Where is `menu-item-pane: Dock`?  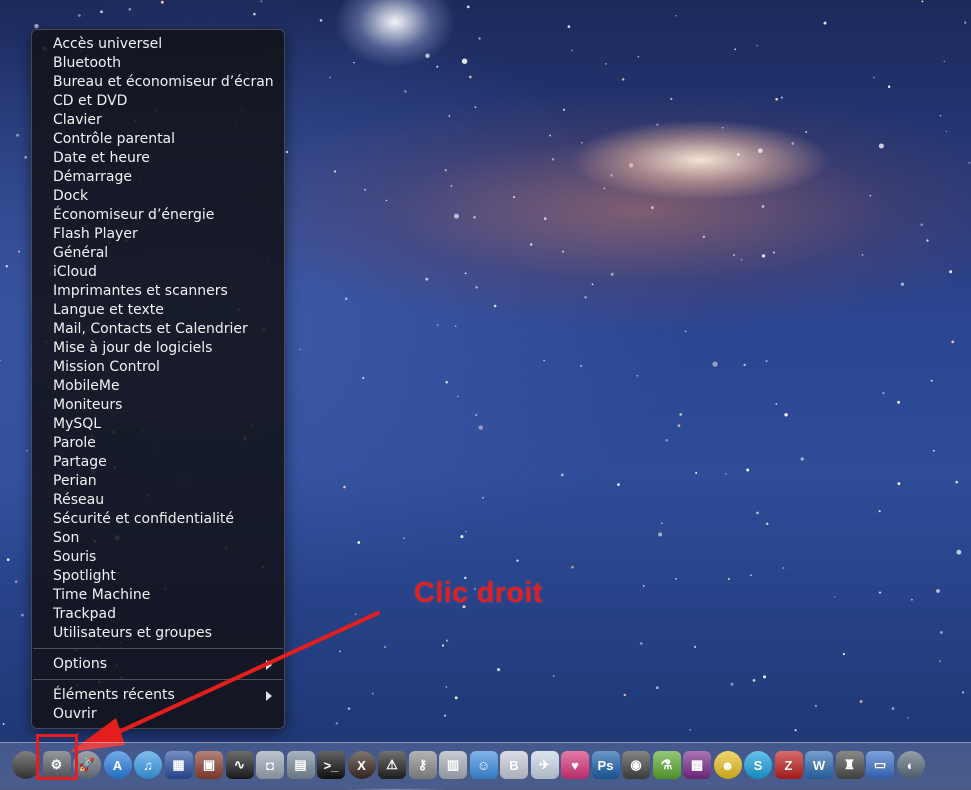
menu-item-pane: Dock is located at coordinates (158, 196).